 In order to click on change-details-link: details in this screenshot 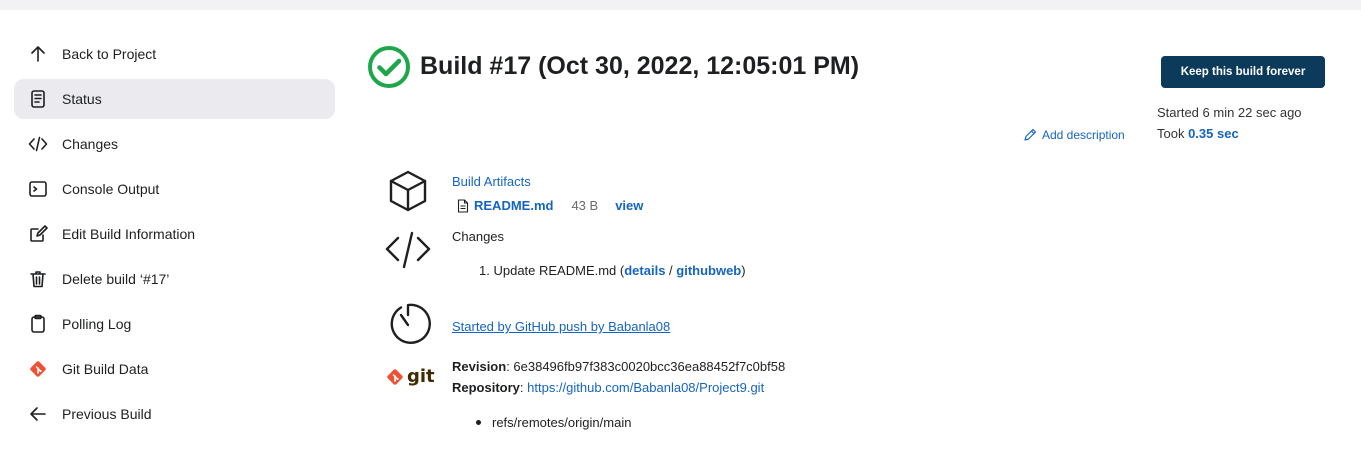, I will do `click(644, 270)`.